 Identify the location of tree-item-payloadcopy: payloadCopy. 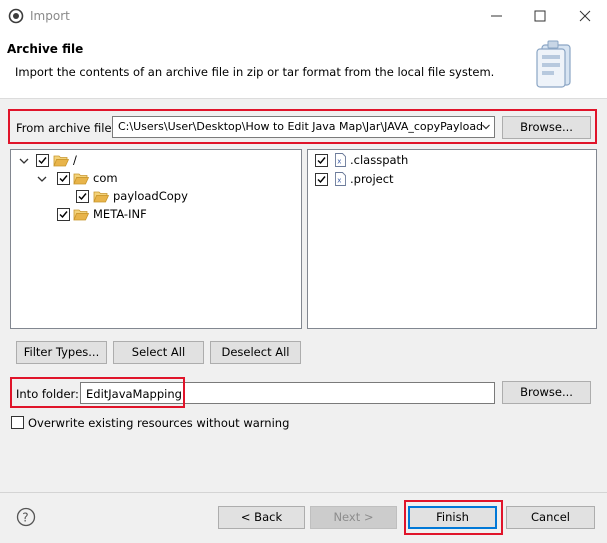
(156, 197).